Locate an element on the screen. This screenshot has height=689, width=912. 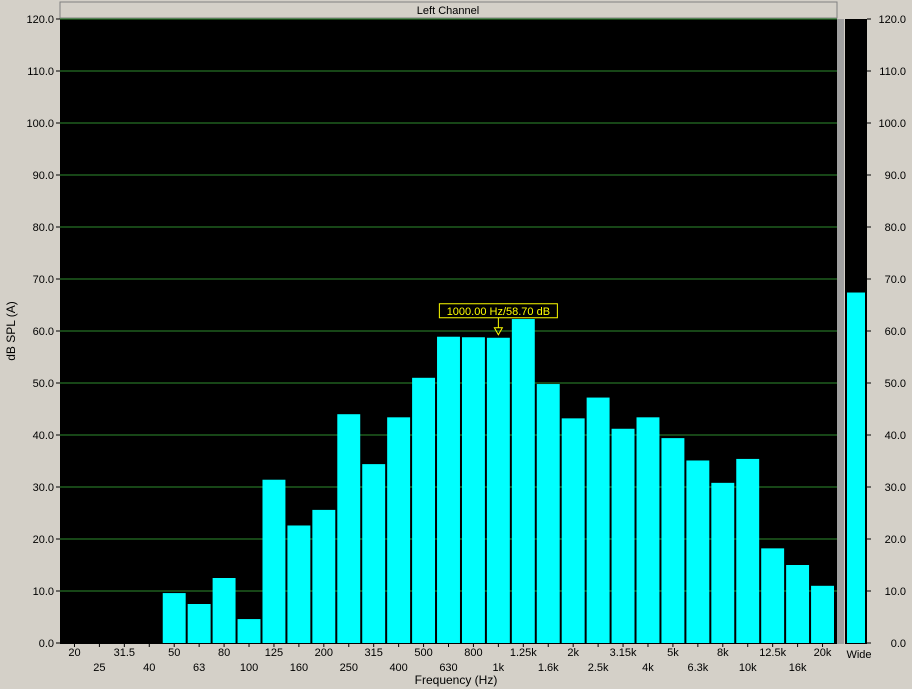
meter-tick-label: 20.0 is located at coordinates (895, 540).